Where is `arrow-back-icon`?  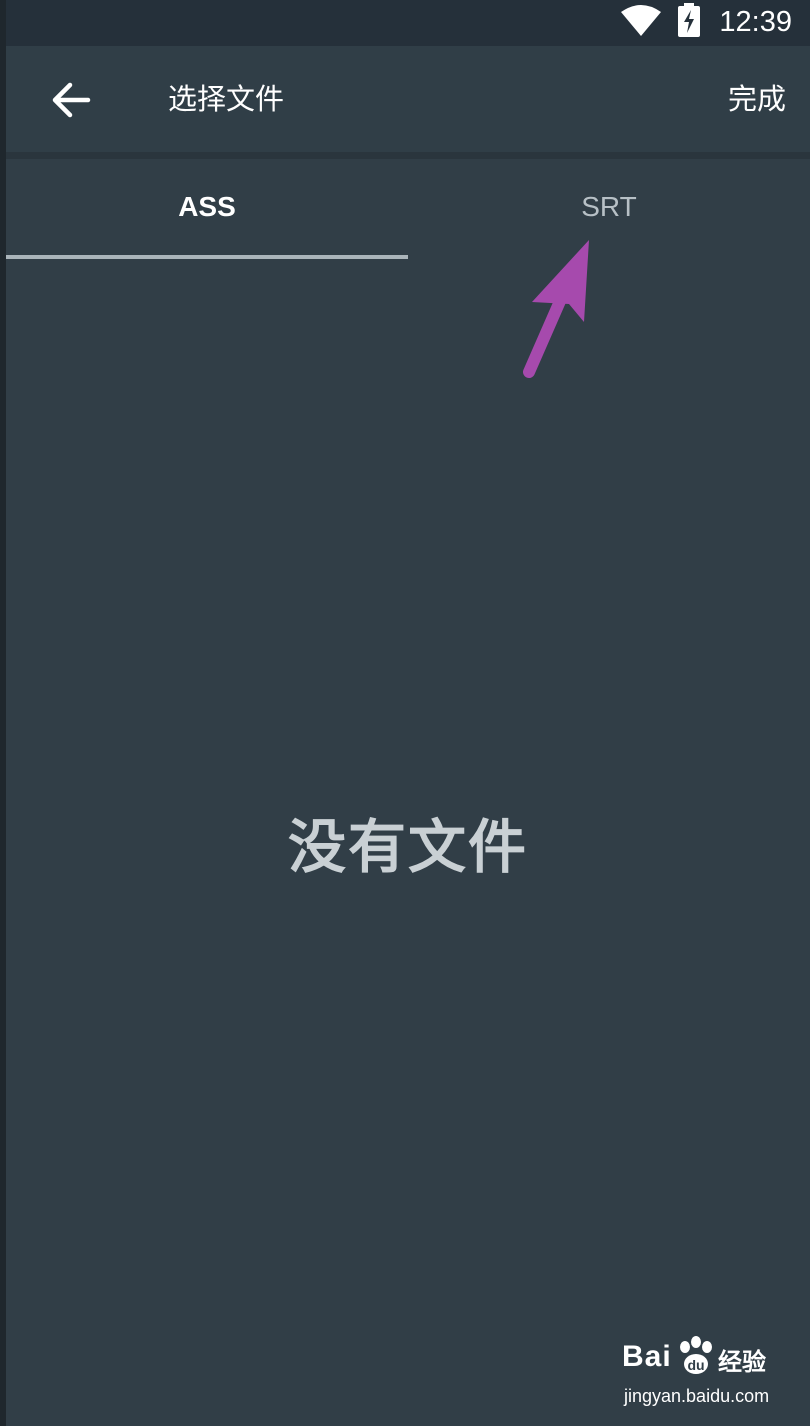 arrow-back-icon is located at coordinates (71, 100).